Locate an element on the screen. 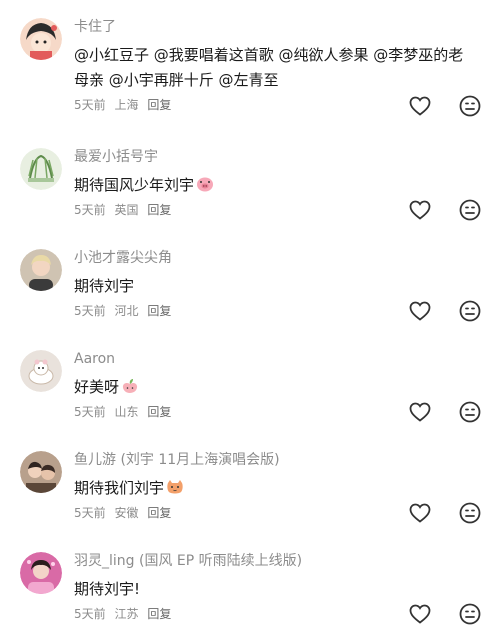 This screenshot has height=634, width=500. comment-text: 期待国风少年刘宇 is located at coordinates (274, 185).